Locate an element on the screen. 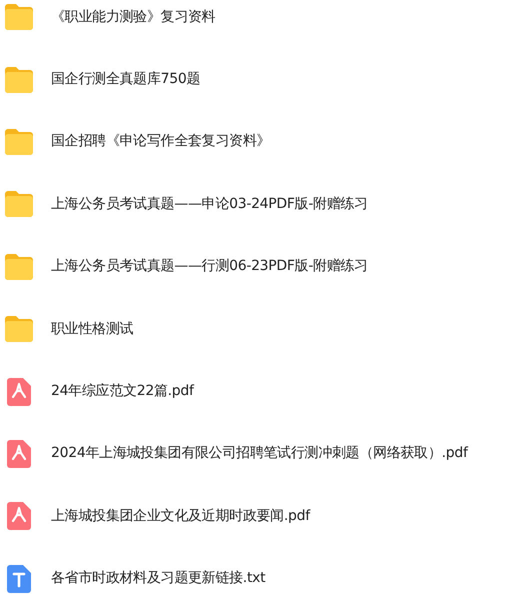 The image size is (506, 594). file-name: 24年综应范文22篇.pdf is located at coordinates (122, 391).